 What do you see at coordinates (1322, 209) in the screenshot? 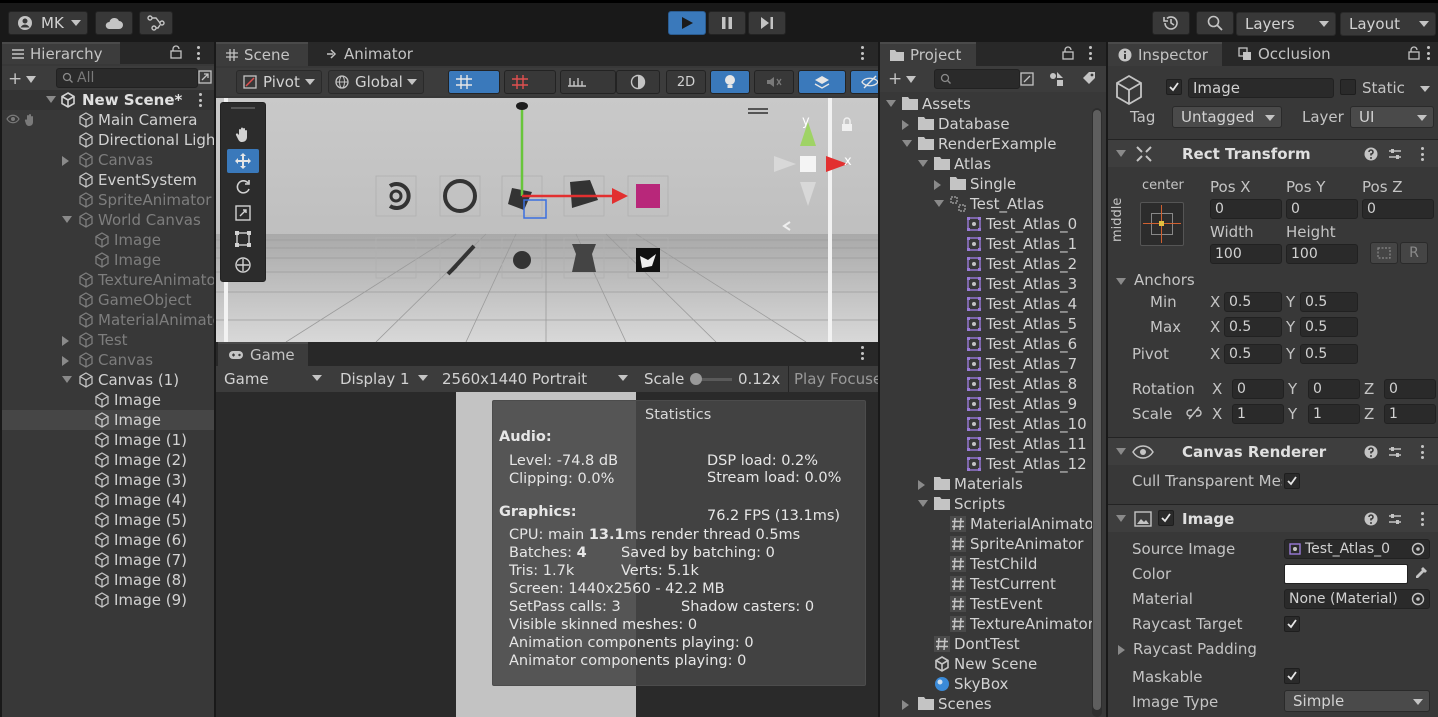
I see `posy-input: 0` at bounding box center [1322, 209].